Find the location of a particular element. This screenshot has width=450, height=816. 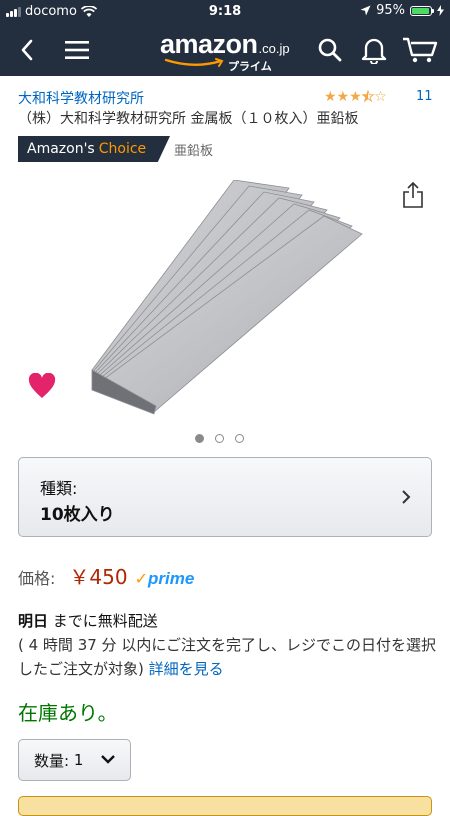

heart-icon is located at coordinates (42, 385).